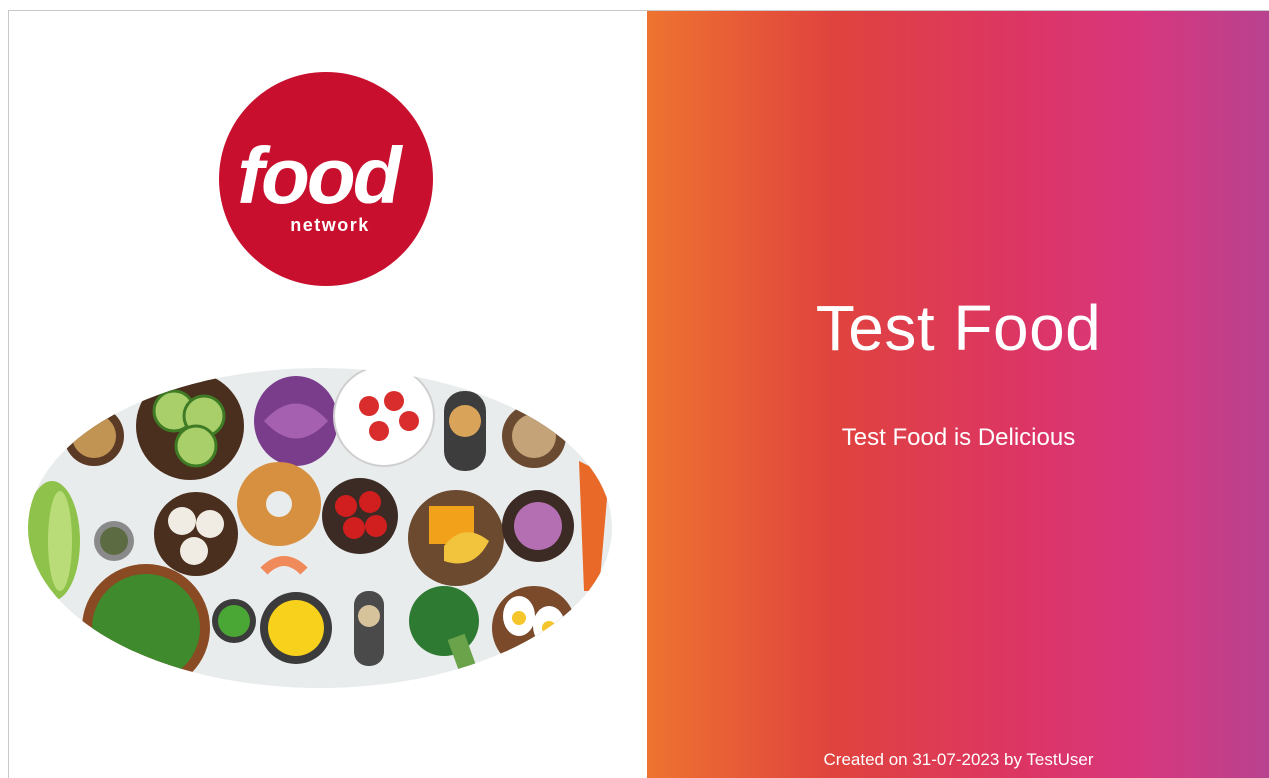 Image resolution: width=1269 pixels, height=778 pixels. Describe the element at coordinates (330, 225) in the screenshot. I see `logo-subword: network` at that location.